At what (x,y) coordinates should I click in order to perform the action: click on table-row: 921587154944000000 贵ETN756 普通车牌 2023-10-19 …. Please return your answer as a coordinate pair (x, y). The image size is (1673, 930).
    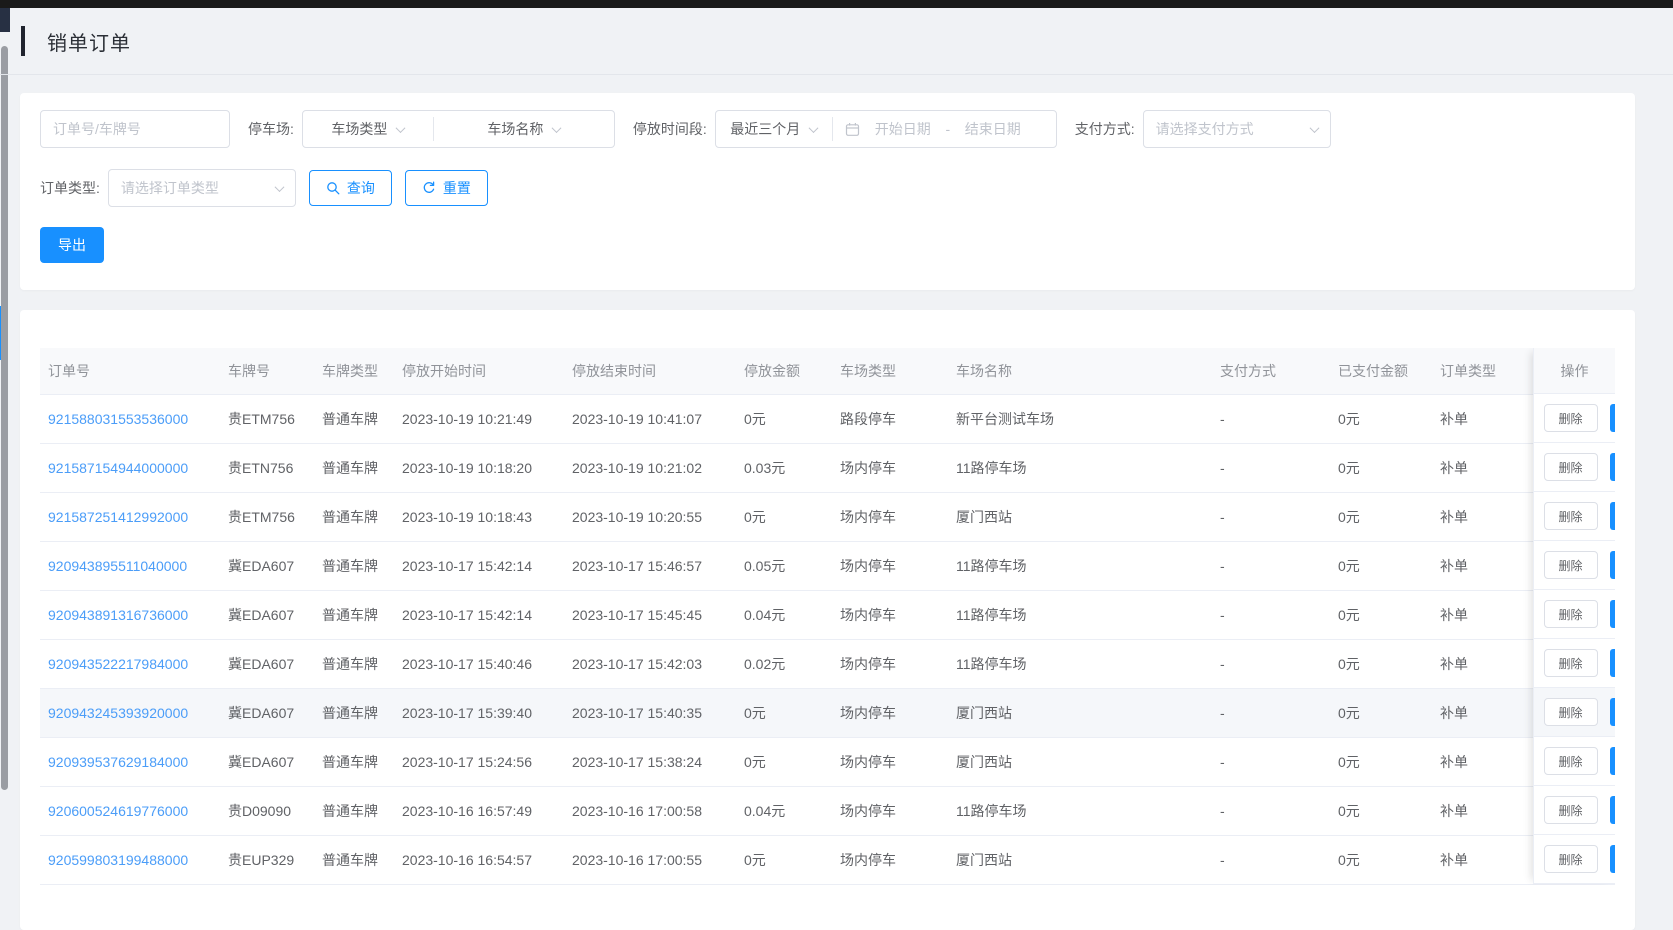
    Looking at the image, I should click on (827, 468).